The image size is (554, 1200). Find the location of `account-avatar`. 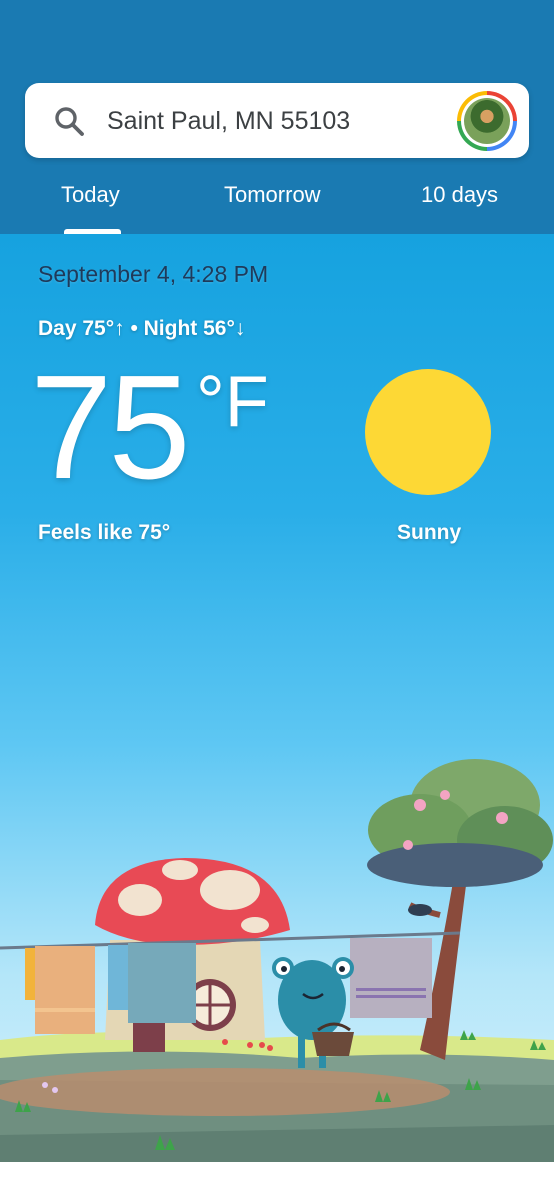

account-avatar is located at coordinates (487, 121).